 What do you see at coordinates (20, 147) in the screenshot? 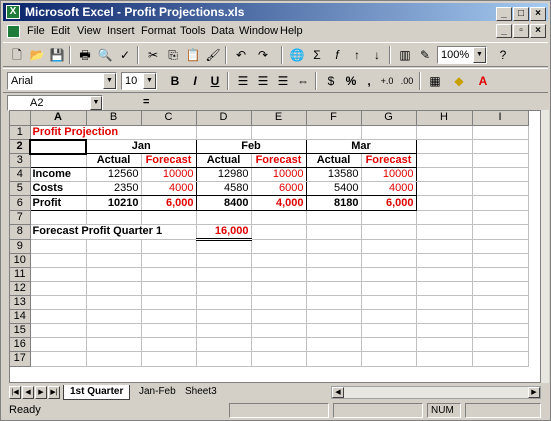
I see `row-header-2: 2` at bounding box center [20, 147].